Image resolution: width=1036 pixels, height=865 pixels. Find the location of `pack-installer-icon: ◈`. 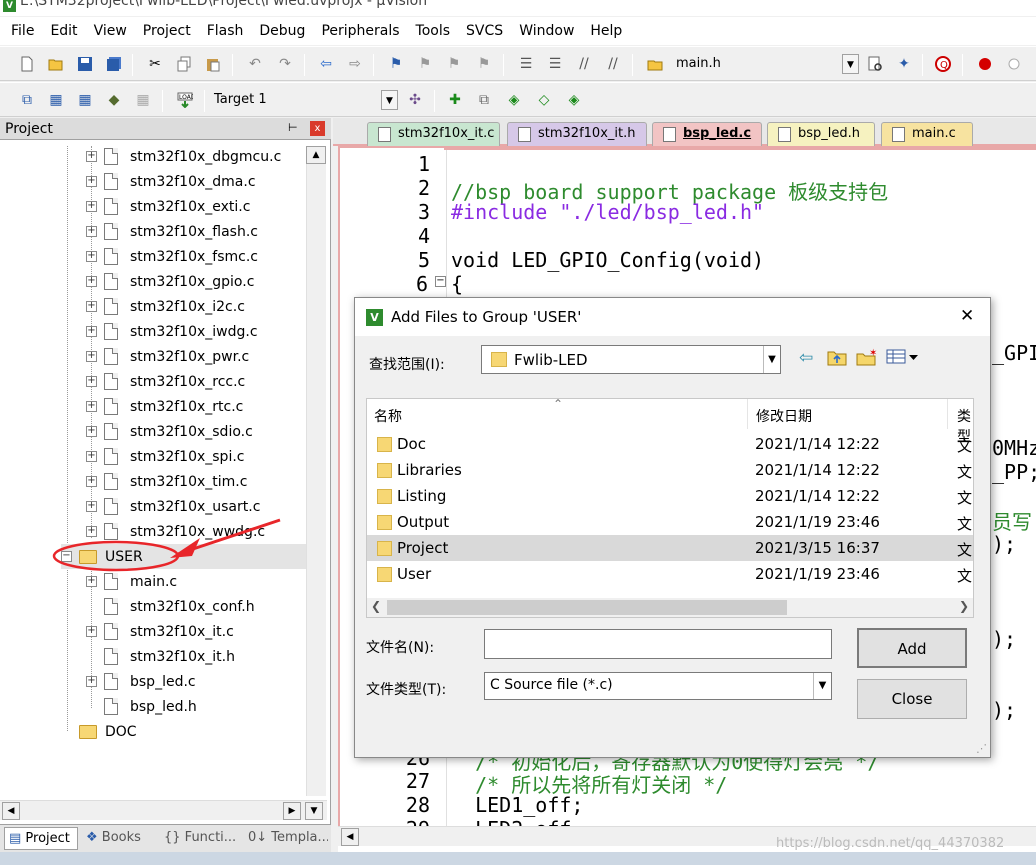

pack-installer-icon: ◈ is located at coordinates (574, 100).